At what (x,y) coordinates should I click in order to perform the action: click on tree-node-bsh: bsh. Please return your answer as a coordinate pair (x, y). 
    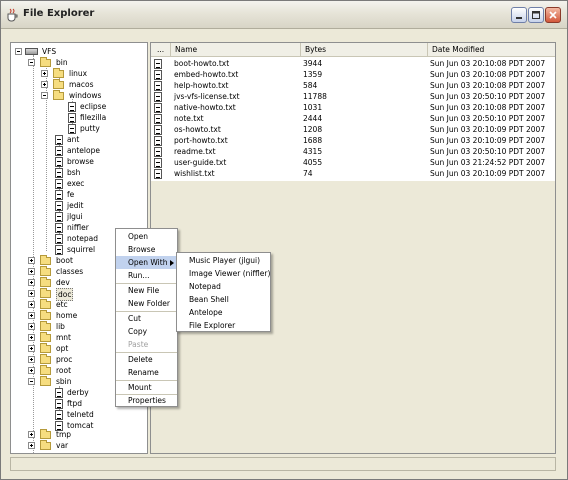
    Looking at the image, I should click on (95, 172).